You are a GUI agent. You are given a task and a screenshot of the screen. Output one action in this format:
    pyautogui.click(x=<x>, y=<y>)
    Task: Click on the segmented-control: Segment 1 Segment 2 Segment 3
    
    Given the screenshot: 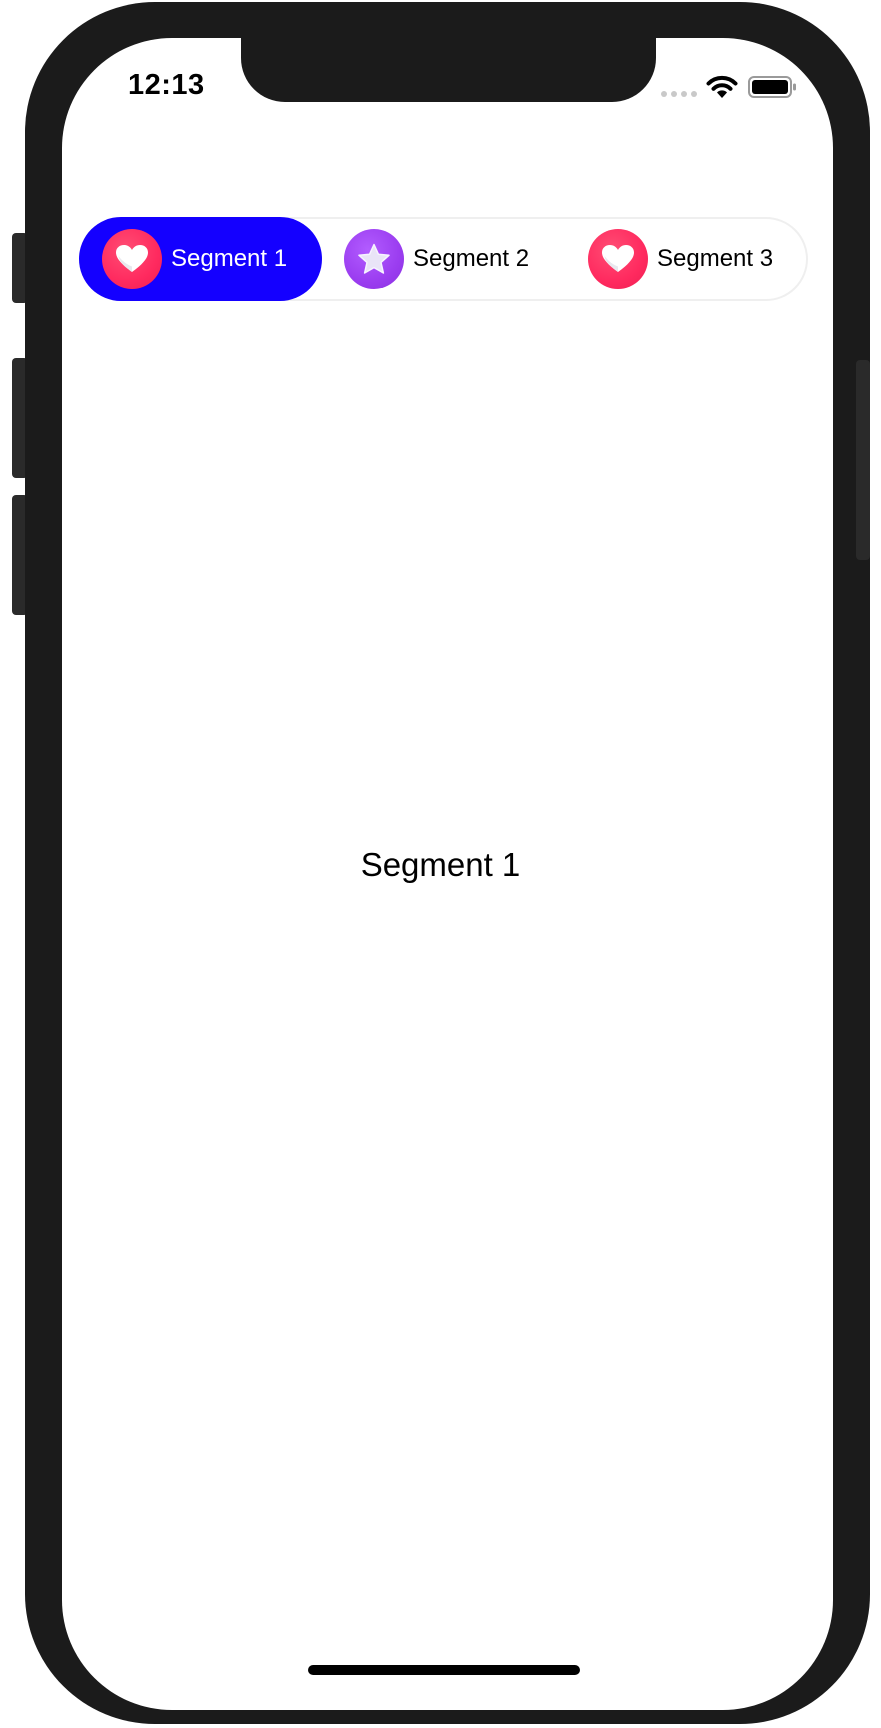 What is the action you would take?
    pyautogui.click(x=443, y=259)
    